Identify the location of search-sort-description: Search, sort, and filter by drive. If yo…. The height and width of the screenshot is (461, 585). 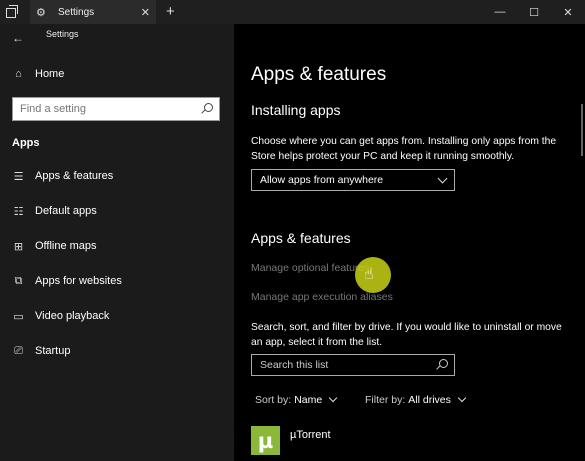
(406, 335).